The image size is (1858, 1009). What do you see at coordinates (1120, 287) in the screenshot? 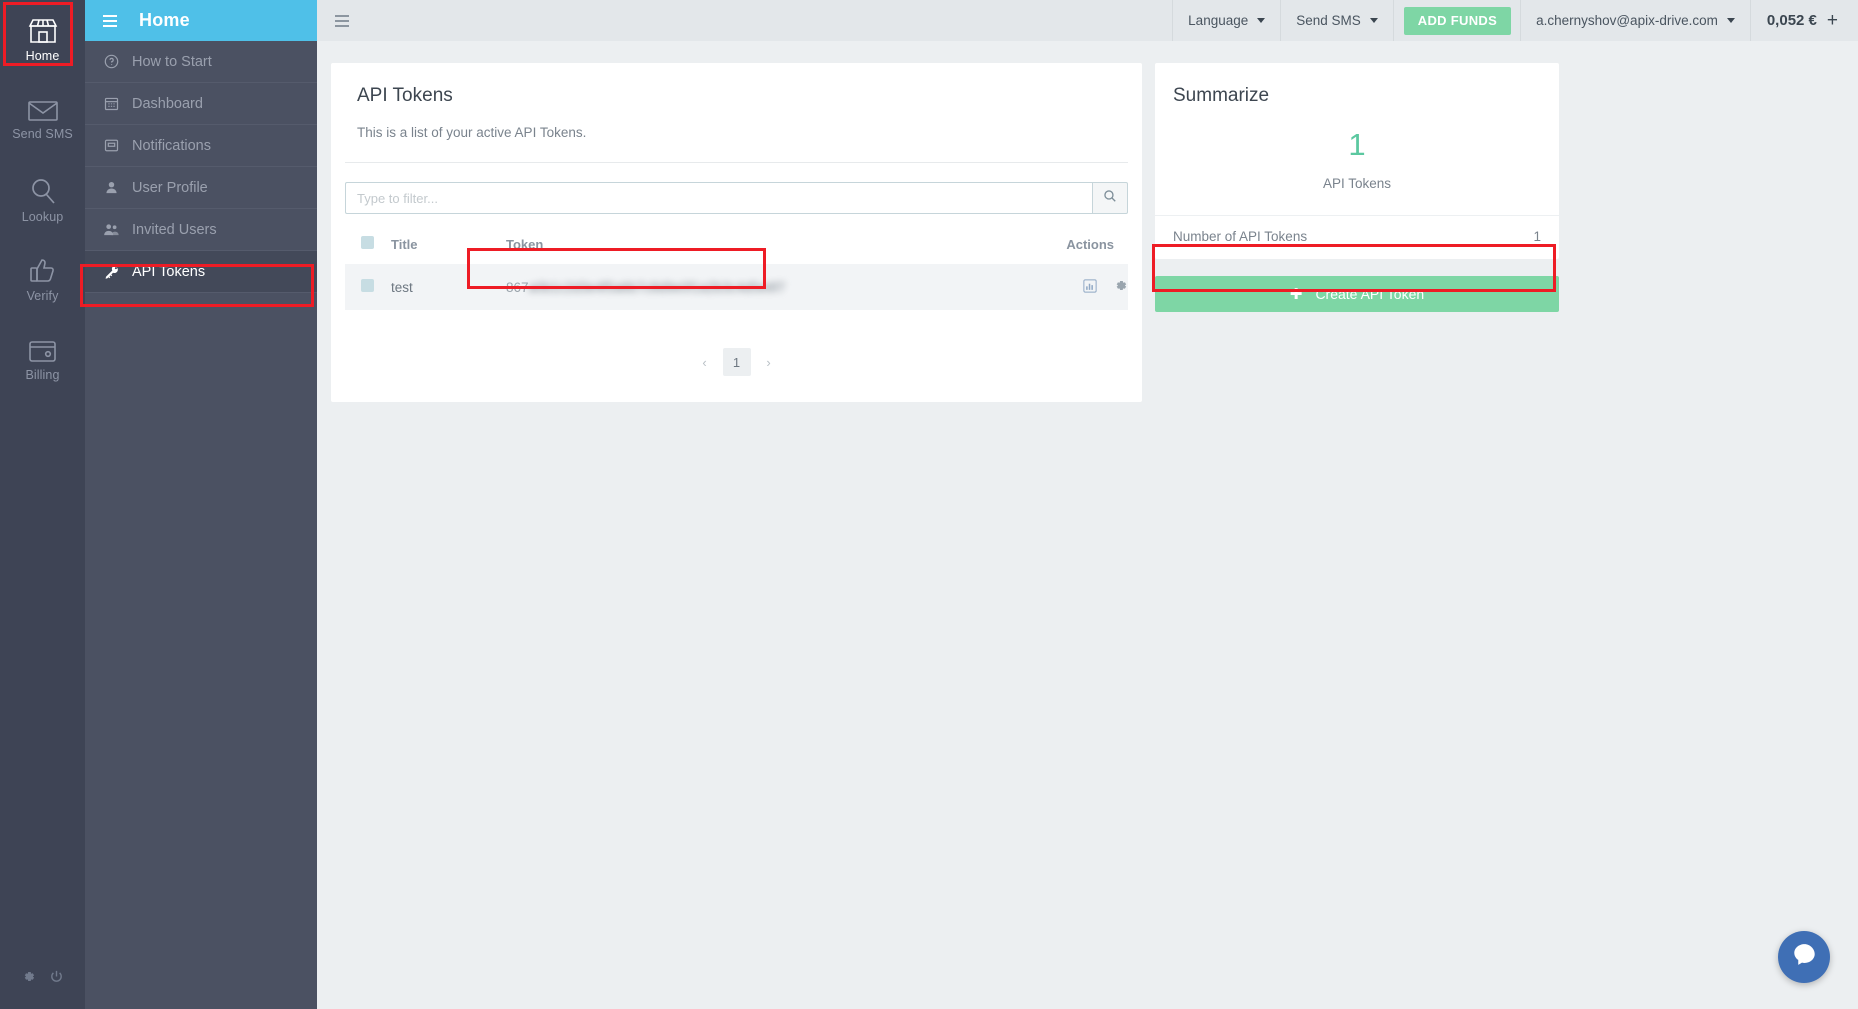
I see `settings-gear-icon` at bounding box center [1120, 287].